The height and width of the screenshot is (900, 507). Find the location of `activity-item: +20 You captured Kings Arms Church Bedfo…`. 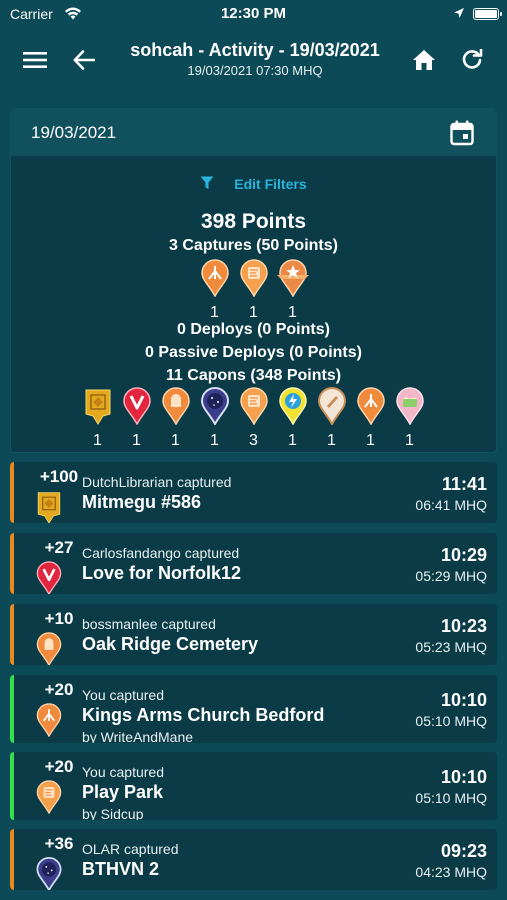

activity-item: +20 You captured Kings Arms Church Bedfo… is located at coordinates (253, 709).